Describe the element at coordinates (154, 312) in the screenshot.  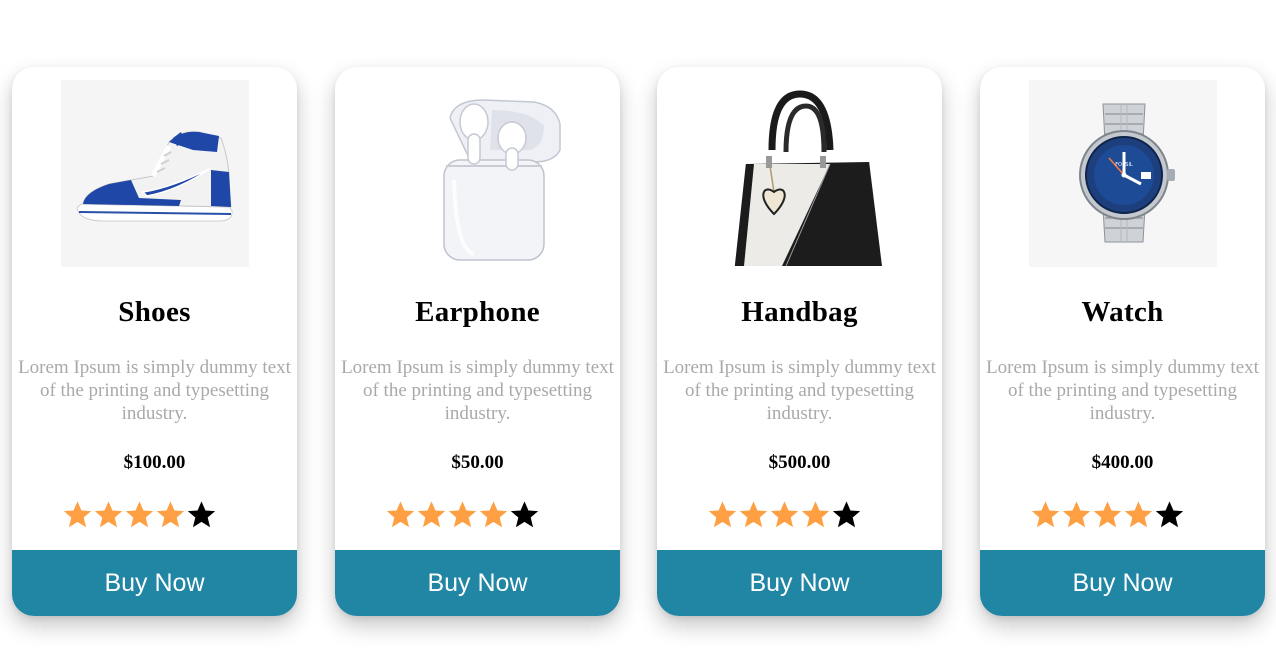
I see `product-title: Shoes` at that location.